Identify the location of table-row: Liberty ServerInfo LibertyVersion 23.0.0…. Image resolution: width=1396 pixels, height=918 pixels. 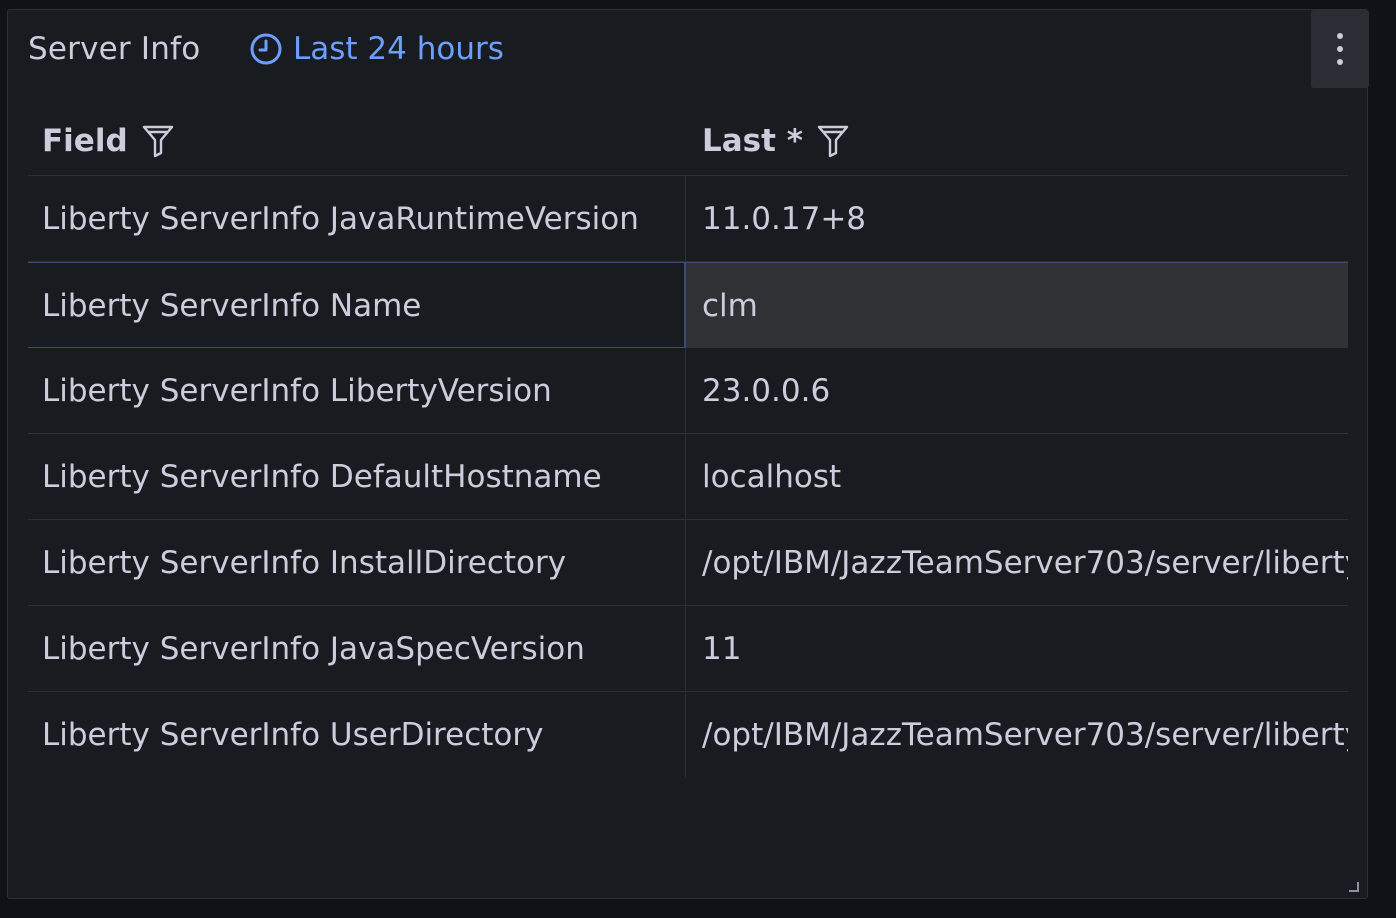
(688, 391).